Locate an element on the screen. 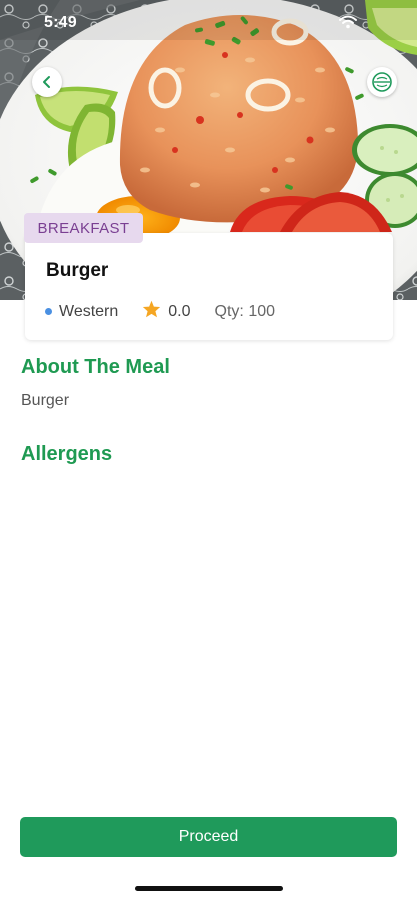 This screenshot has height=900, width=417. proceed-button: Proceed is located at coordinates (208, 837).